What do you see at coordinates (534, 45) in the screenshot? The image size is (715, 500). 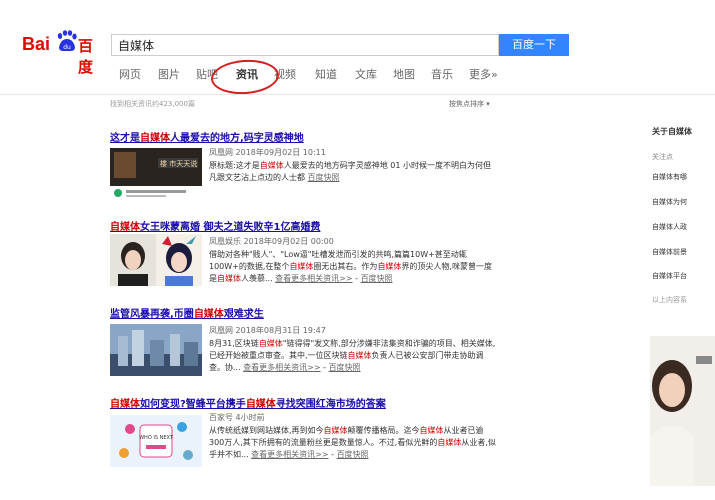 I see `search-button: 百度一下` at bounding box center [534, 45].